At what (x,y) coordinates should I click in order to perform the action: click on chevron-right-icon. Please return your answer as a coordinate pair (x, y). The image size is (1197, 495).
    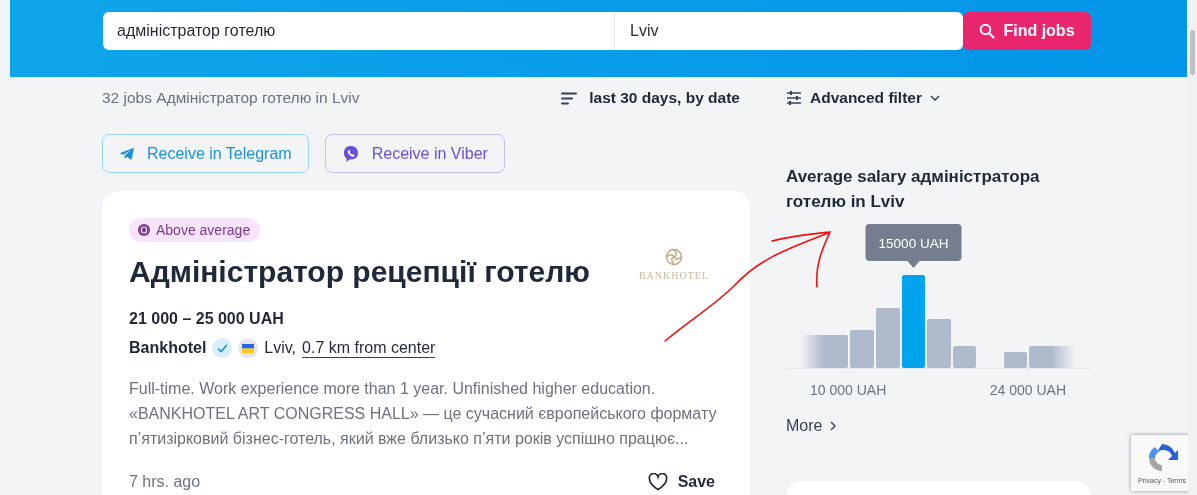
    Looking at the image, I should click on (833, 426).